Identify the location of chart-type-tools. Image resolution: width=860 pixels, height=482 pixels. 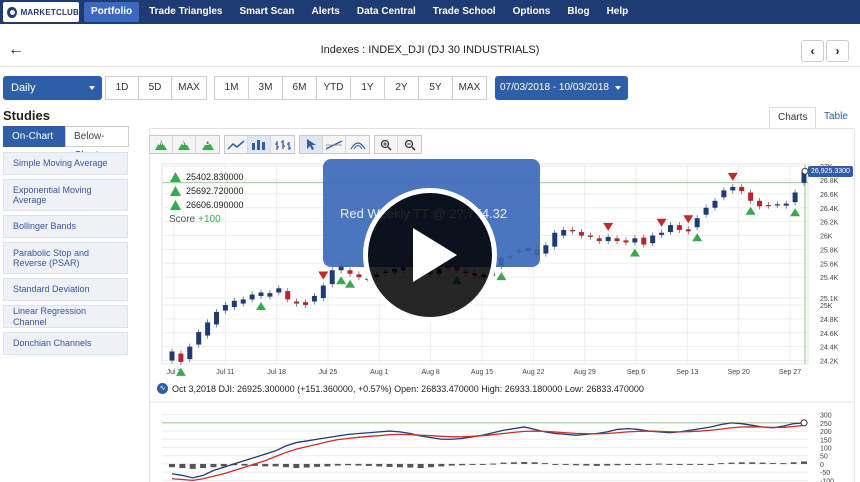
(259, 144).